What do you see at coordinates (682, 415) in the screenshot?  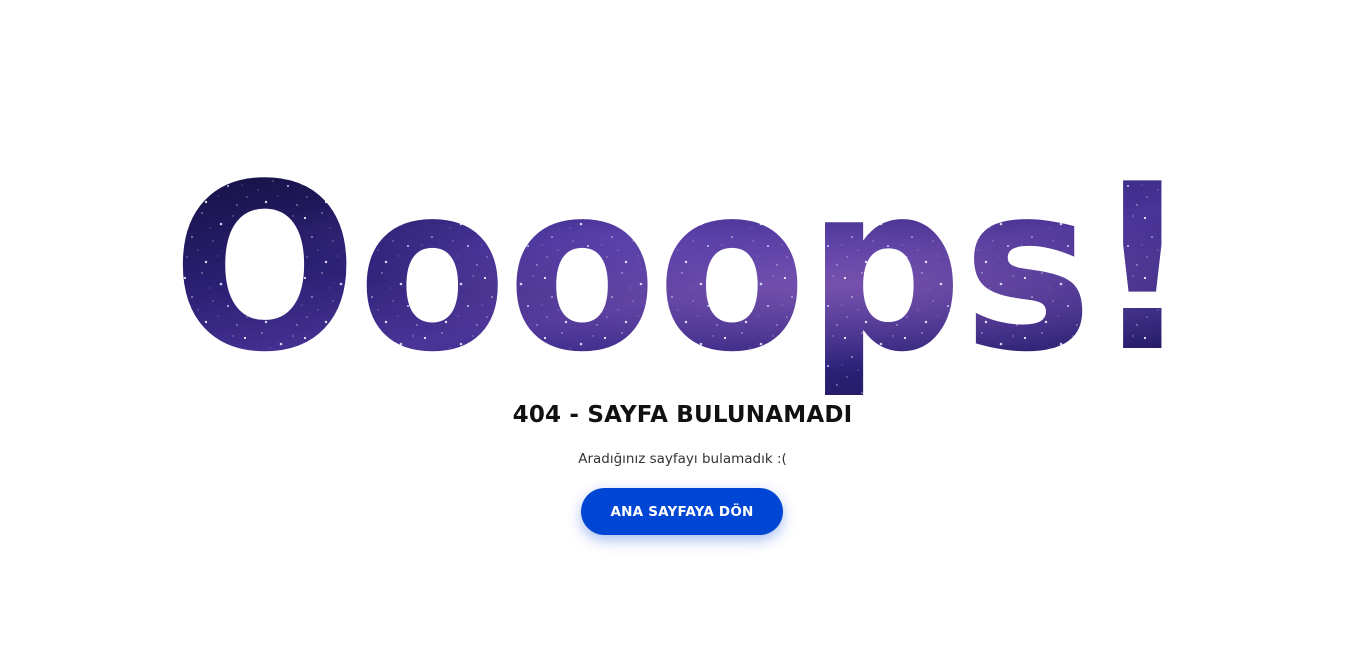 I see `error-title: 404 - SAYFA BULUNAMADI` at bounding box center [682, 415].